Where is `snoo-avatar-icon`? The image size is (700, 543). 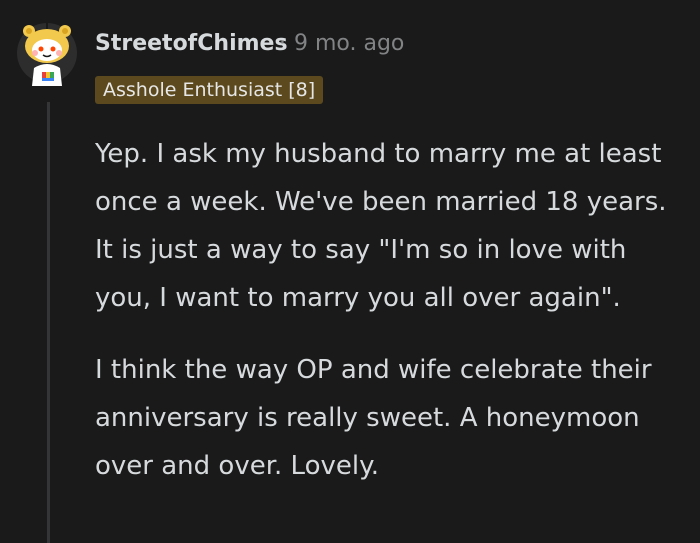 snoo-avatar-icon is located at coordinates (47, 51).